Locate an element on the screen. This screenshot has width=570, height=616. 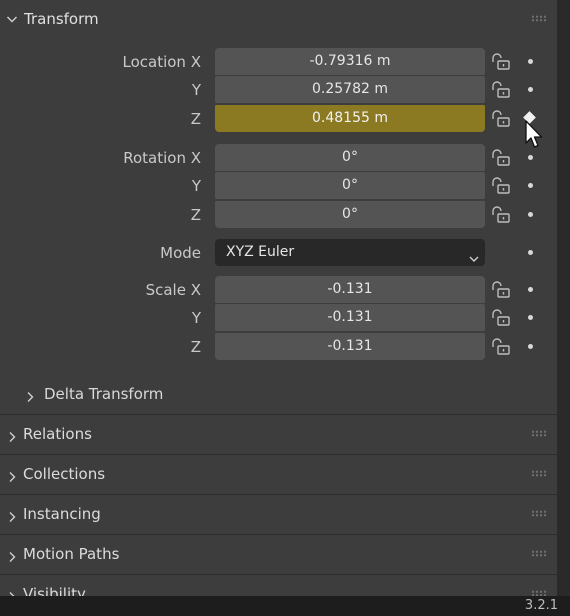
scale-y-row: Y -0.131 is located at coordinates (278, 318).